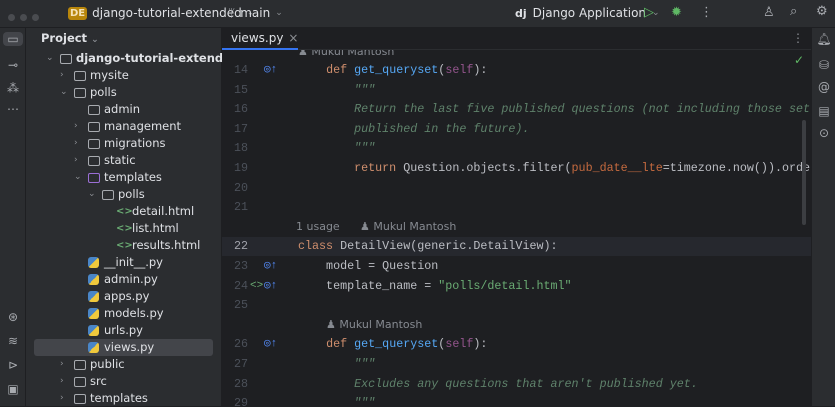 The image size is (835, 407). I want to click on code-line: 15 """, so click(516, 90).